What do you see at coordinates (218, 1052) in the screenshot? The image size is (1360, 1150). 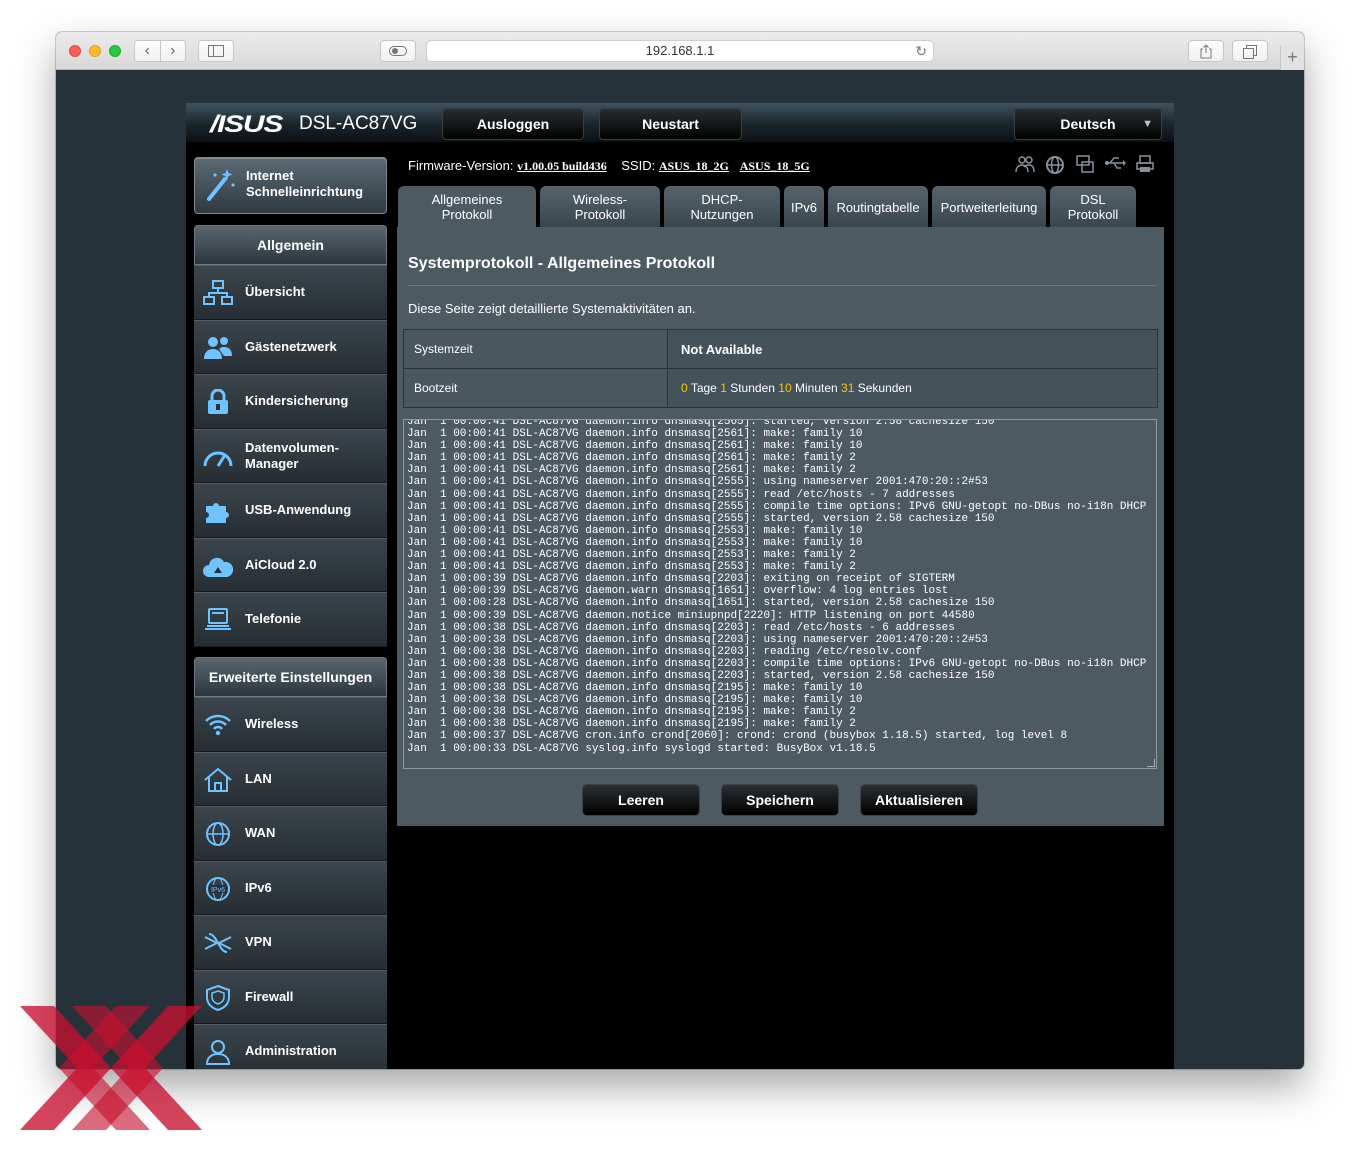 I see `user-icon` at bounding box center [218, 1052].